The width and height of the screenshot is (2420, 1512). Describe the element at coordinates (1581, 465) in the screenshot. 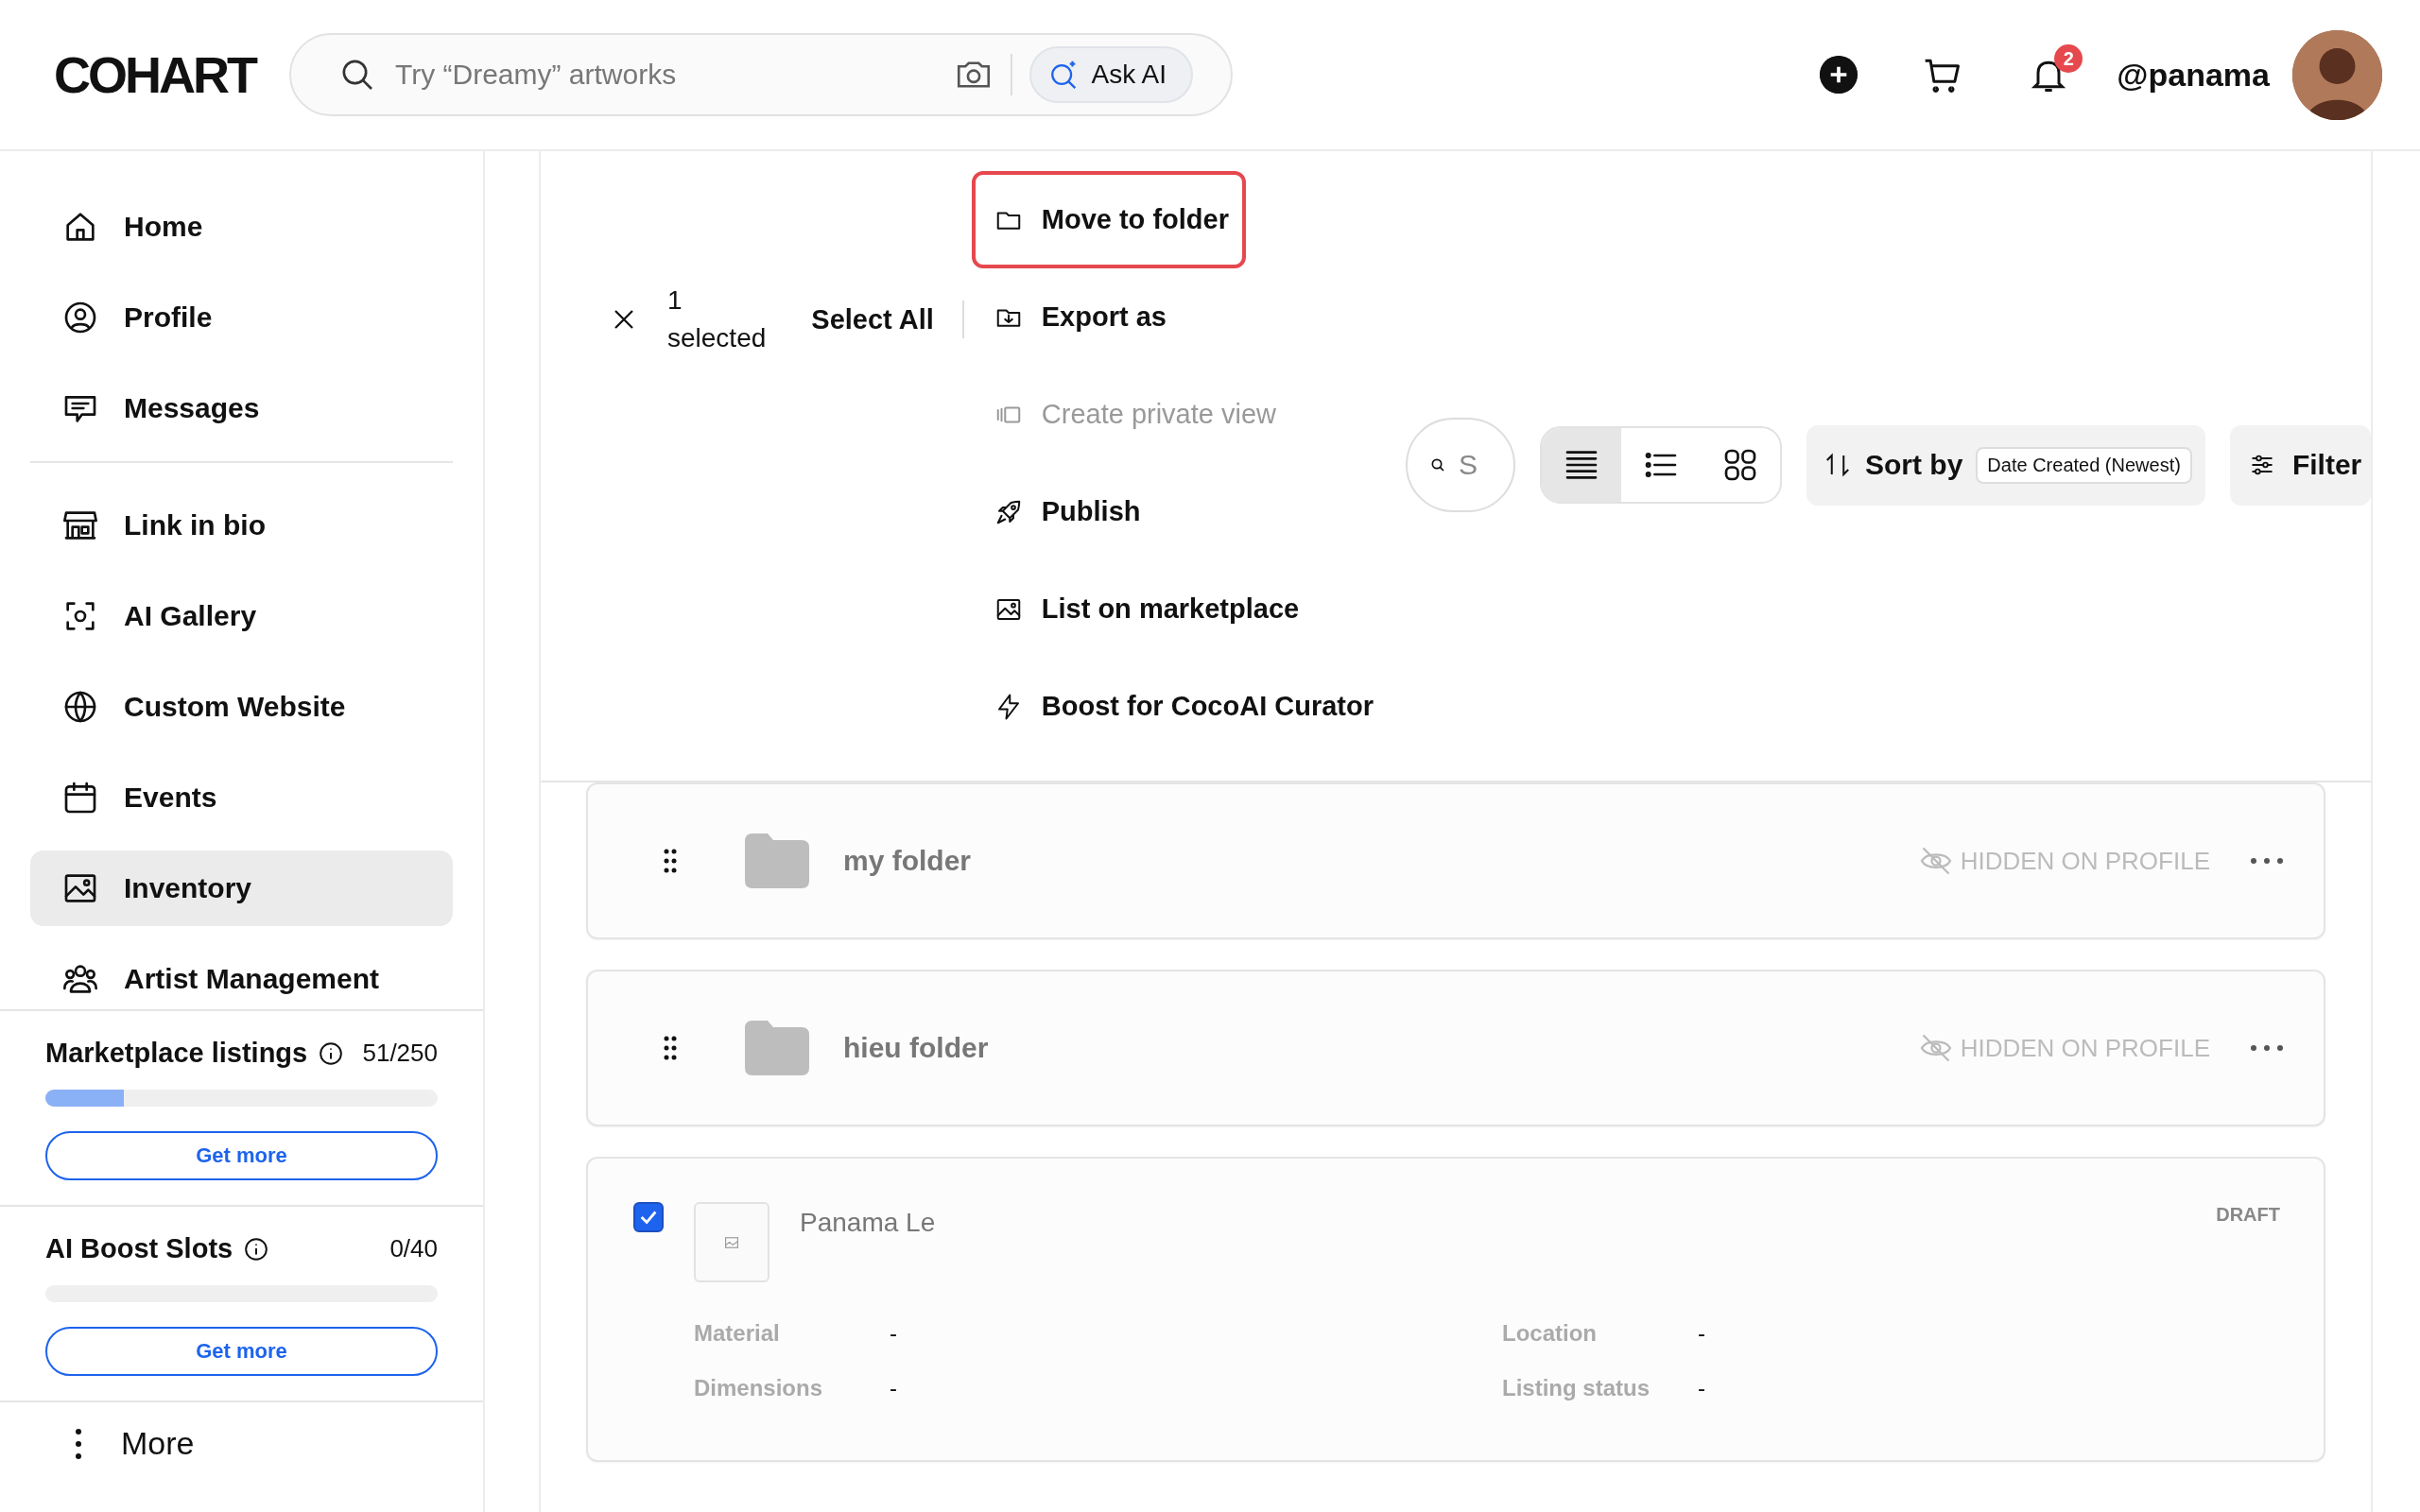

I see `view-toggle` at that location.